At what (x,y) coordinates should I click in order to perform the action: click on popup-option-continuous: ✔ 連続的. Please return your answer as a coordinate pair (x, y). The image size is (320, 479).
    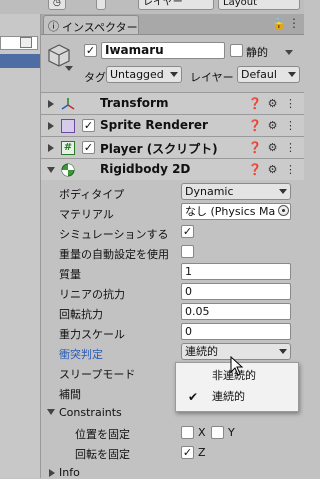
    Looking at the image, I should click on (237, 397).